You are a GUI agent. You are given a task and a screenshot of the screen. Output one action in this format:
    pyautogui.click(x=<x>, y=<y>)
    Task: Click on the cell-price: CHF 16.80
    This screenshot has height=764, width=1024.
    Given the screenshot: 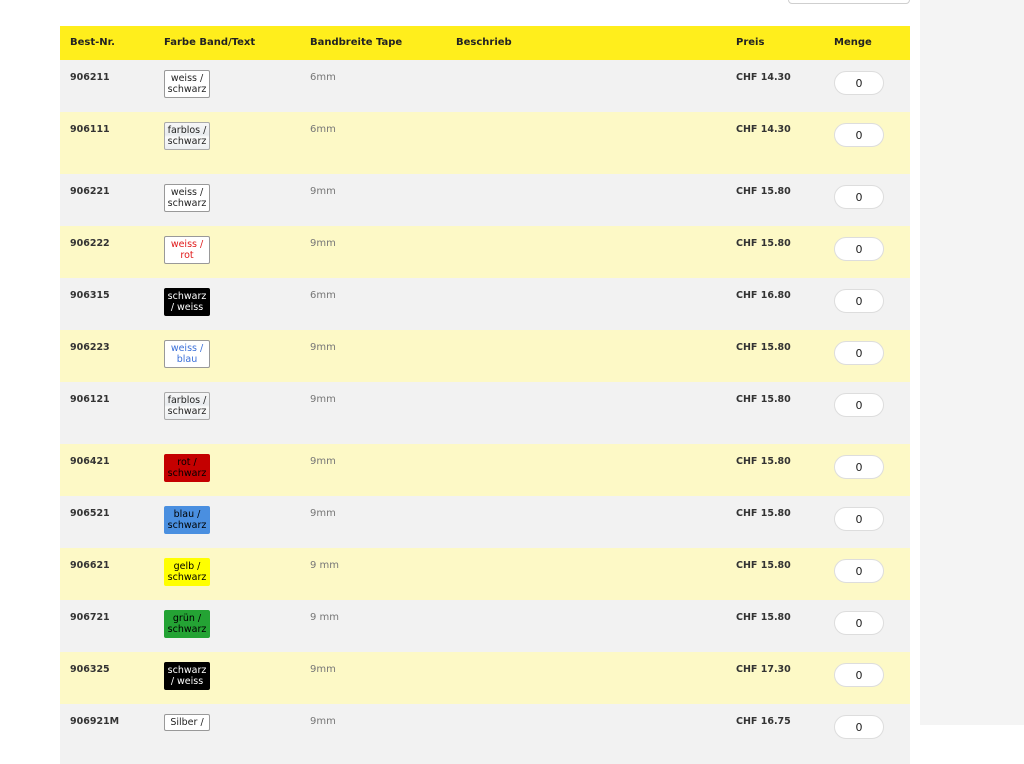 What is the action you would take?
    pyautogui.click(x=763, y=295)
    